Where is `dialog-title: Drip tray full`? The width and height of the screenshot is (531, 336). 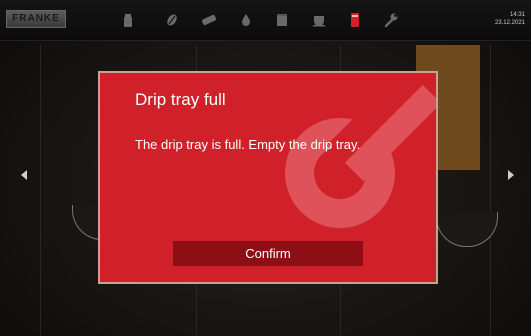
dialog-title: Drip tray full is located at coordinates (180, 99).